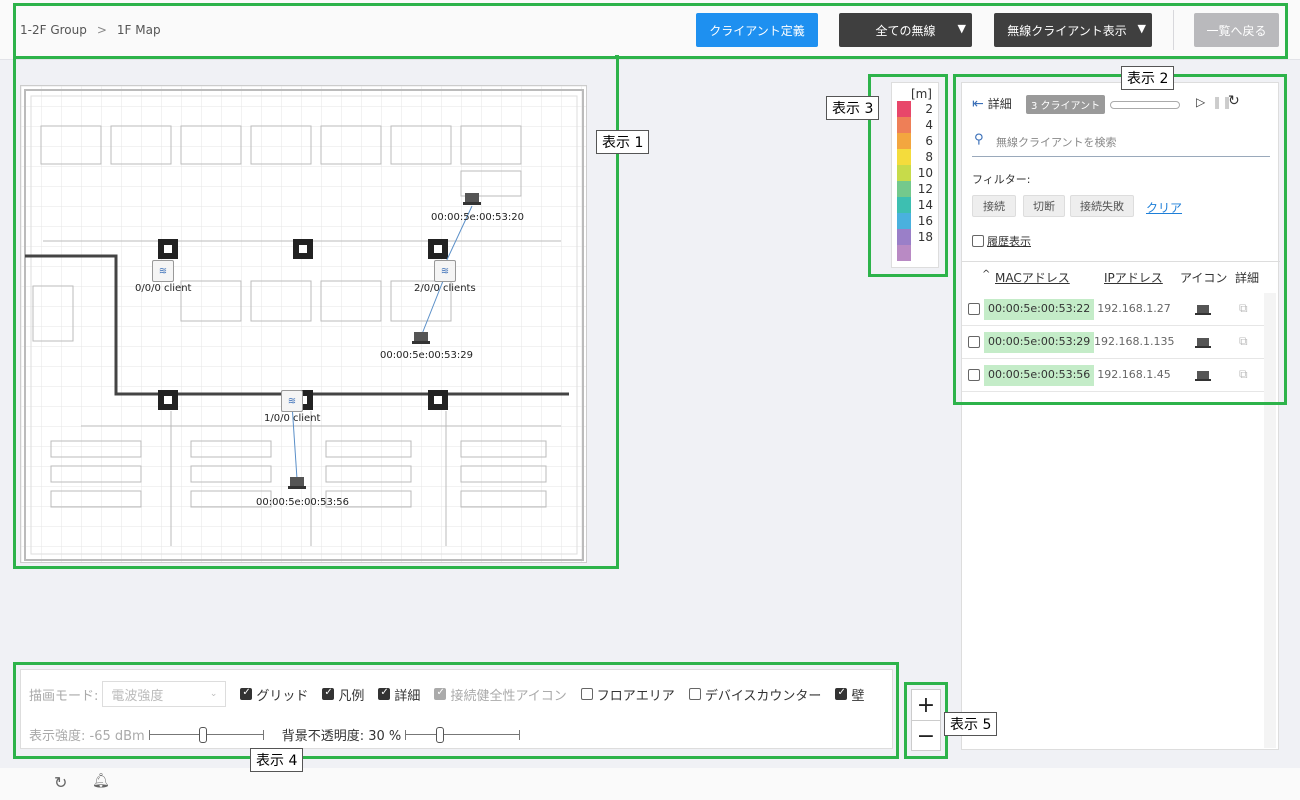 Image resolution: width=1300 pixels, height=800 pixels. I want to click on history-toggle: 履歴表示, so click(1001, 241).